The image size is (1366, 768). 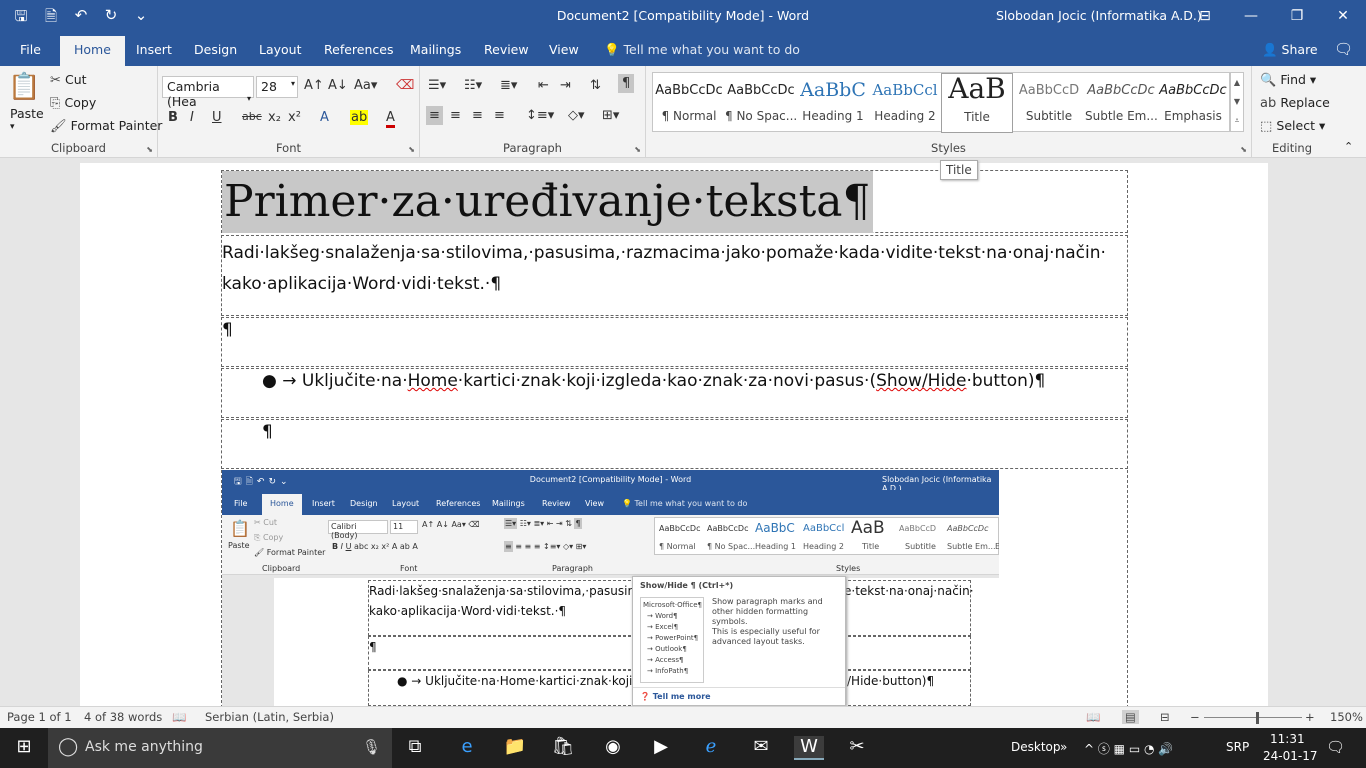 I want to click on format-painter-button: 🖌 Format Painter, so click(x=106, y=126).